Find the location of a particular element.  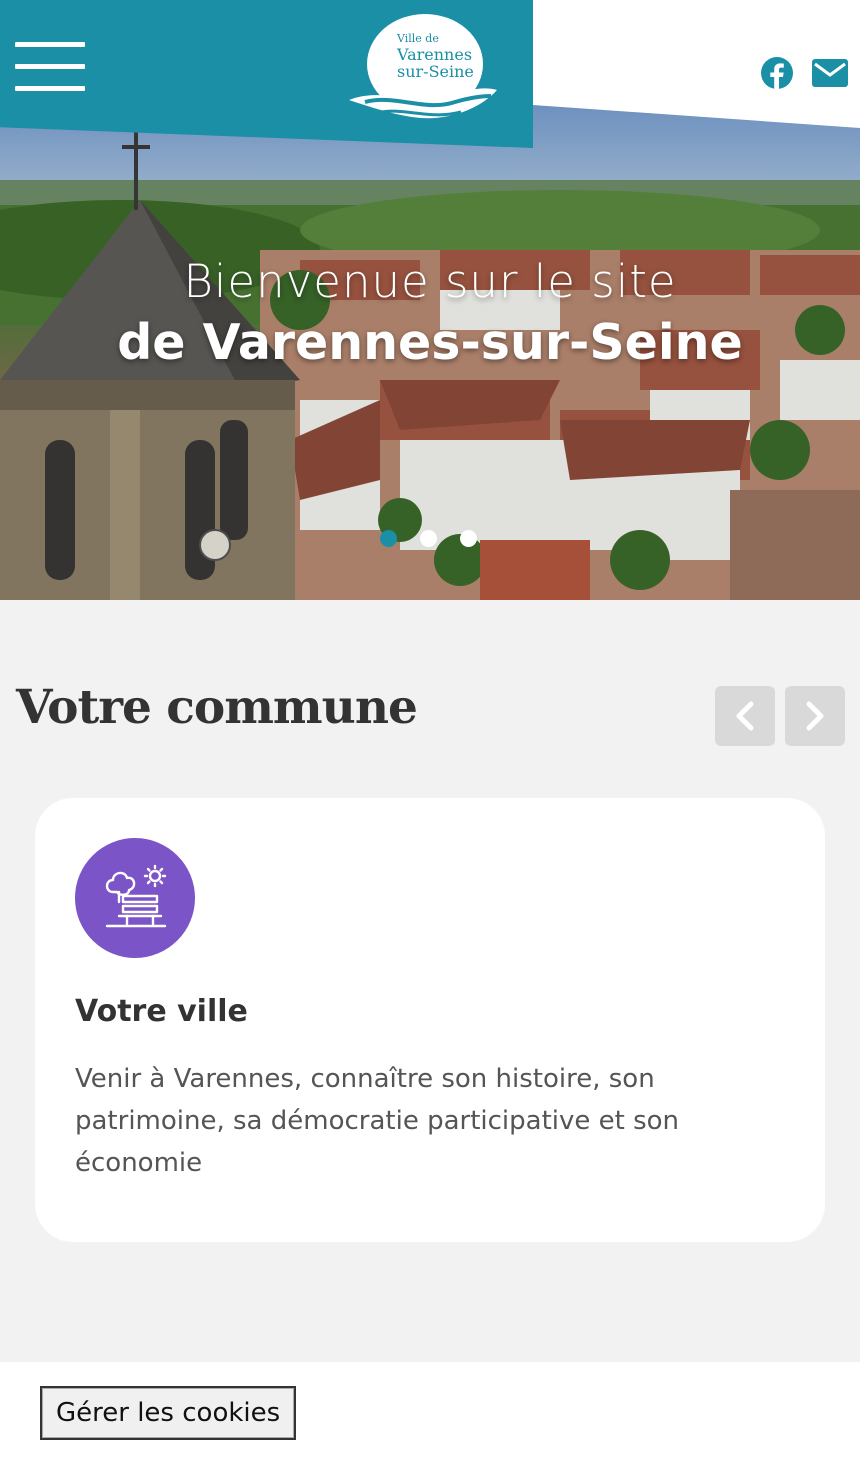

logo-text-suffix: sur-Seine is located at coordinates (435, 71).